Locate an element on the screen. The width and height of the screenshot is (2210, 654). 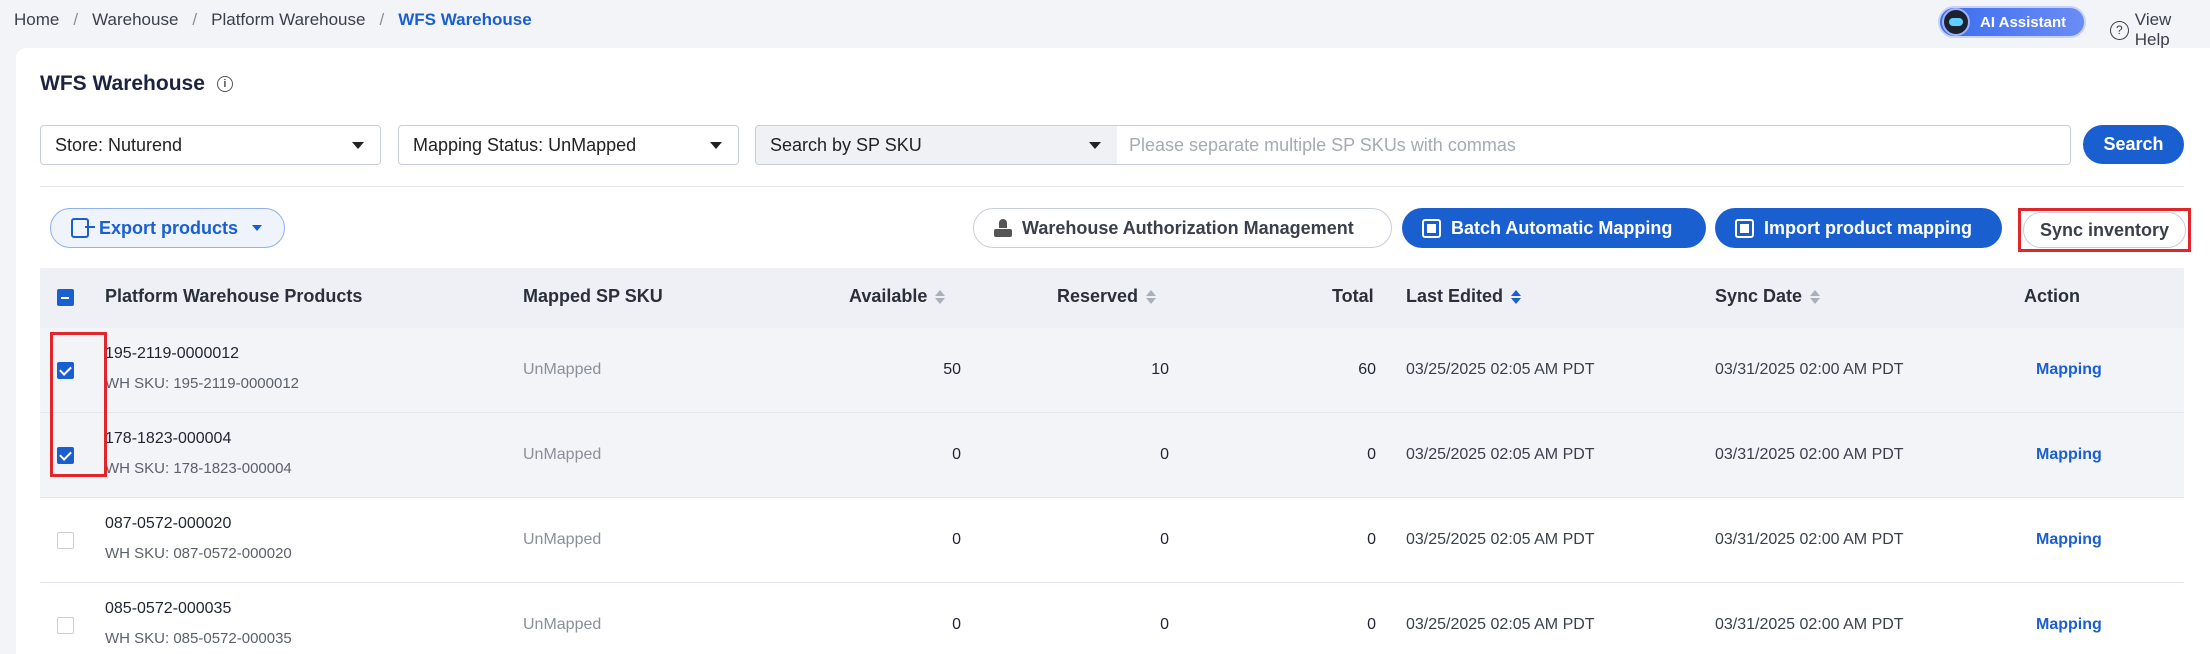
platform-sku: 178-1823-000004 is located at coordinates (168, 438).